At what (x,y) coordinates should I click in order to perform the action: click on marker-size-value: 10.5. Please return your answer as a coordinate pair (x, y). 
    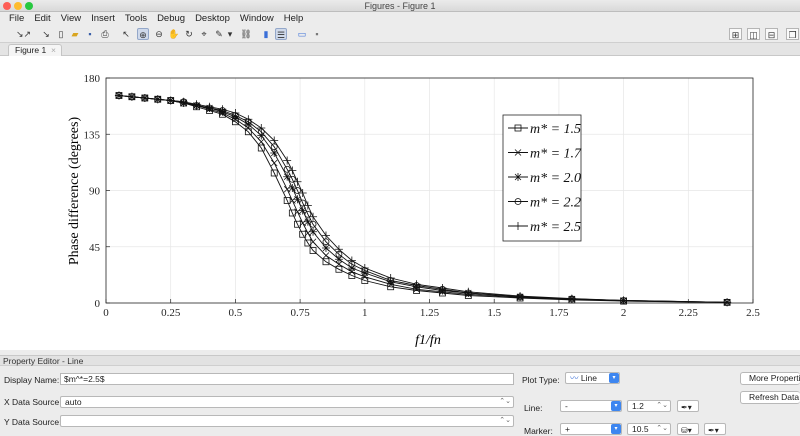
    Looking at the image, I should click on (640, 429).